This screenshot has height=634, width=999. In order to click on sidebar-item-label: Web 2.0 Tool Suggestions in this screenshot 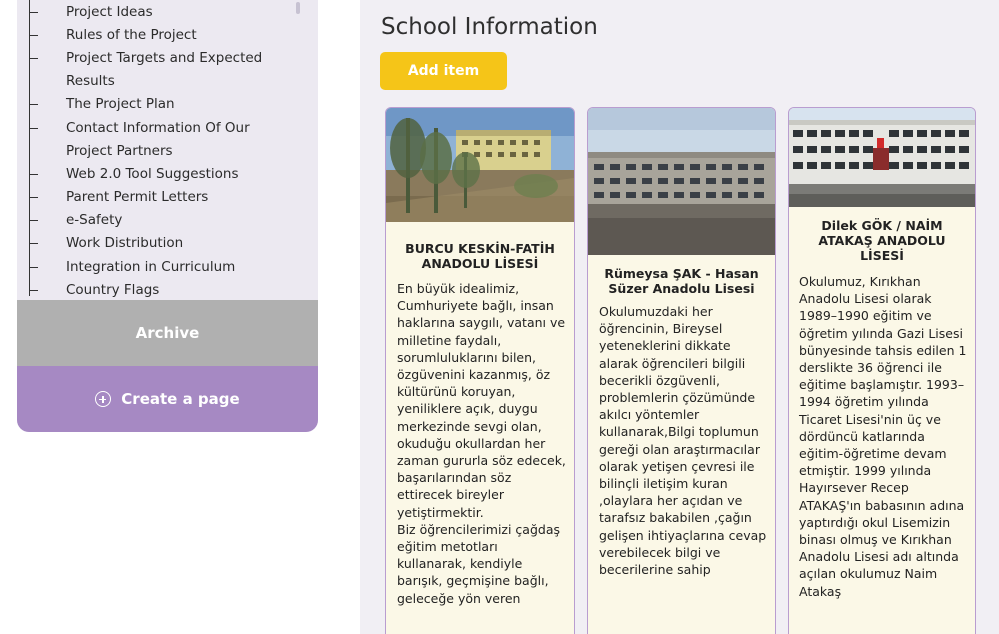, I will do `click(152, 174)`.